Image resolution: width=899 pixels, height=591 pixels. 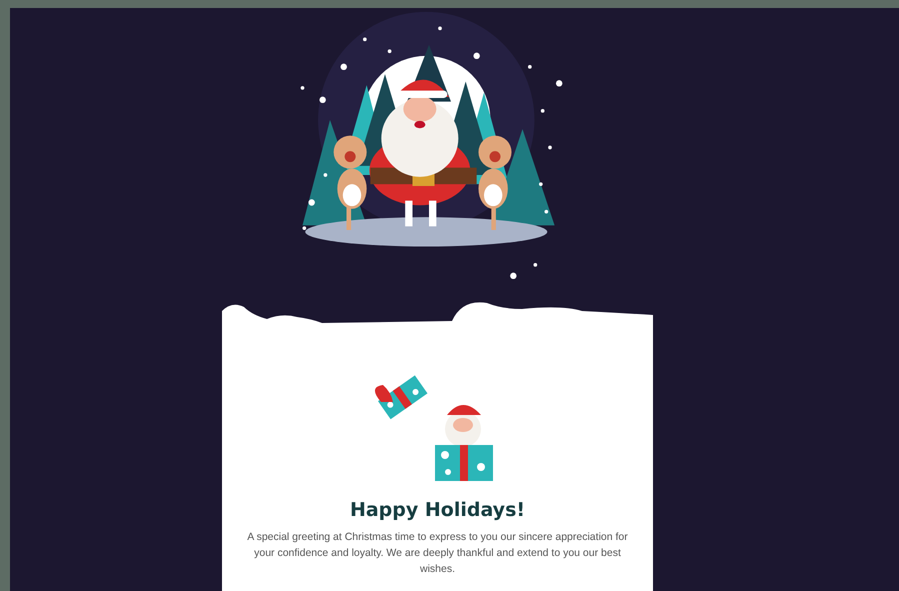 What do you see at coordinates (438, 510) in the screenshot?
I see `greeting-title: Happy Holidays!` at bounding box center [438, 510].